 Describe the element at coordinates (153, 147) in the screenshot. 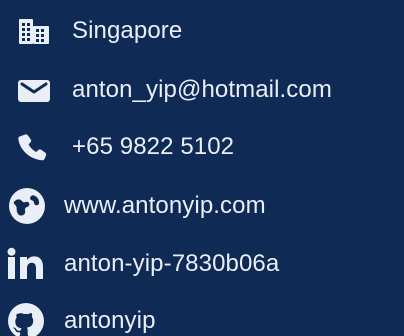

I see `phone-link: +65 9822 5102` at that location.